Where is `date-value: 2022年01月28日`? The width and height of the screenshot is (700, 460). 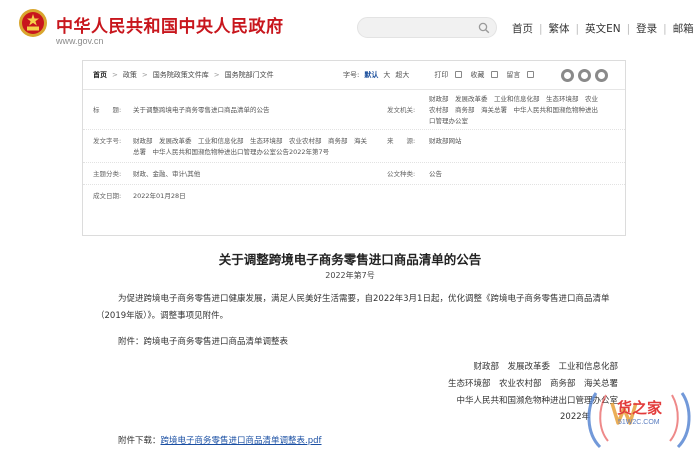 date-value: 2022年01月28日 is located at coordinates (159, 196).